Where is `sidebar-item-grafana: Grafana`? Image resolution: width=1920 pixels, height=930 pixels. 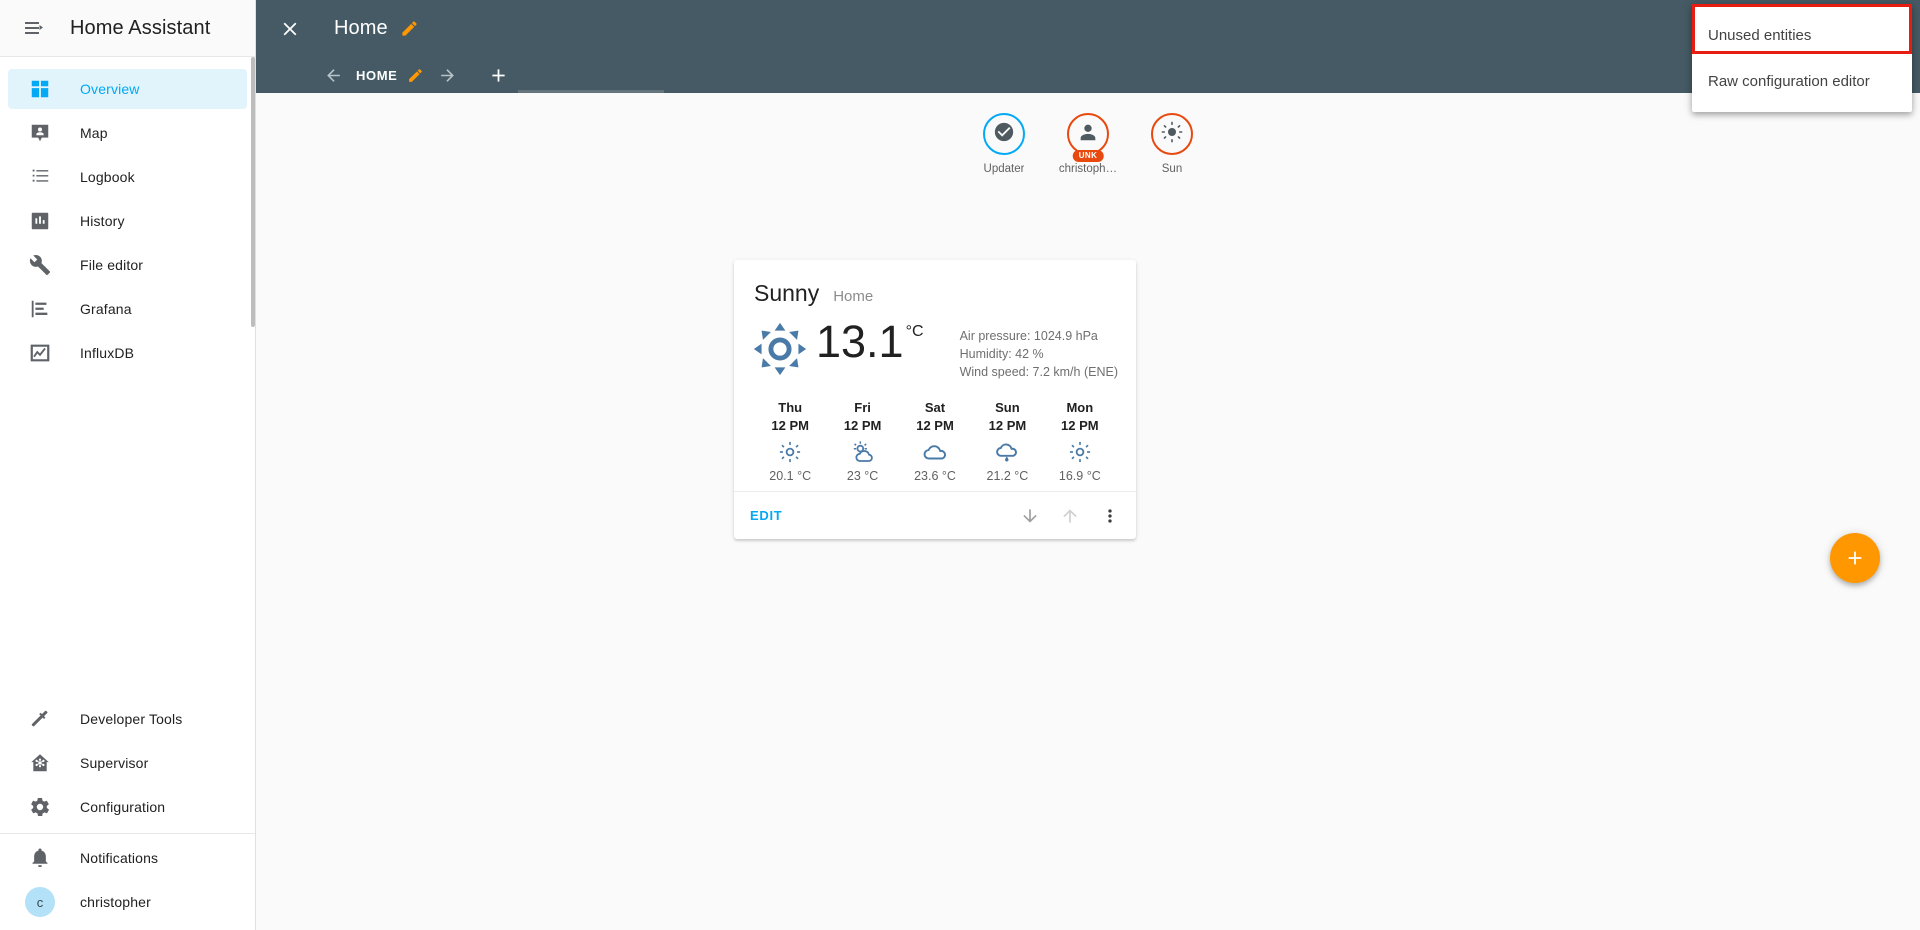
sidebar-item-grafana: Grafana is located at coordinates (127, 309).